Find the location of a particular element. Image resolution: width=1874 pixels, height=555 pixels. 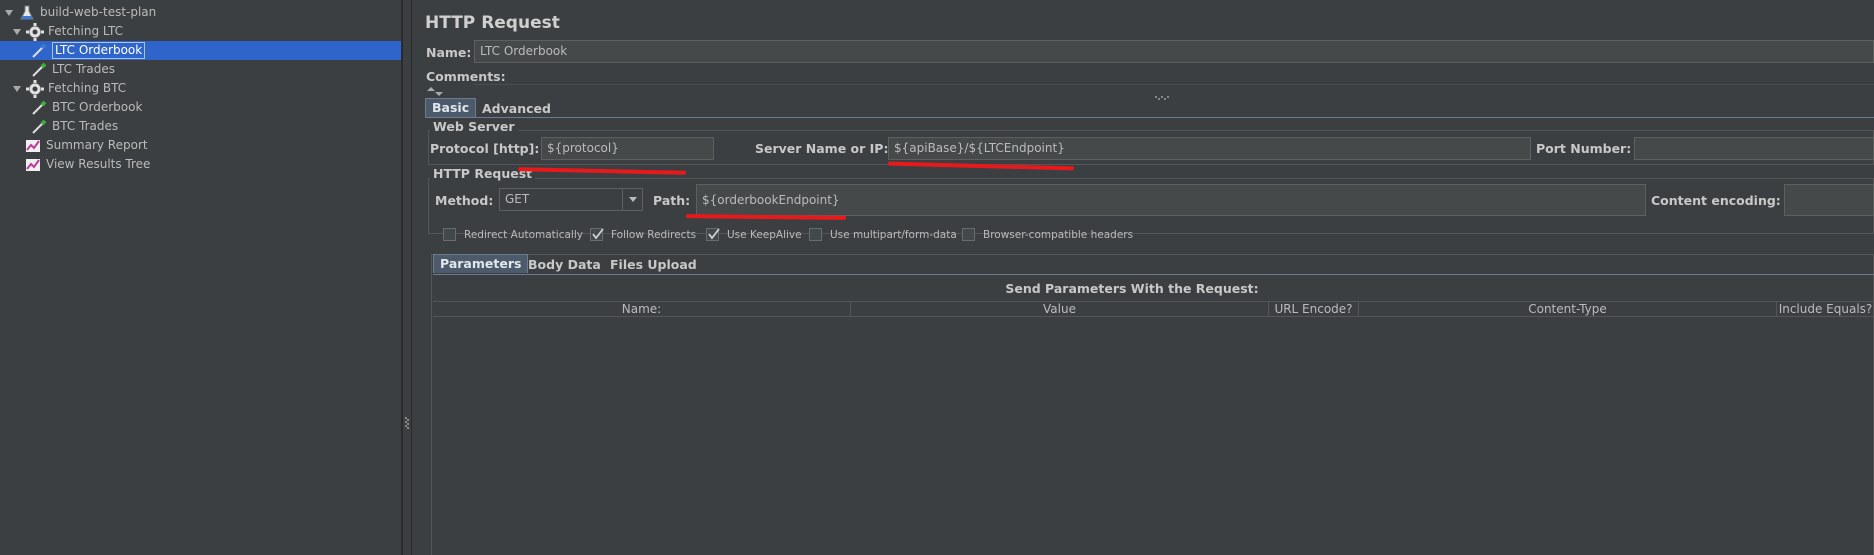

use-keepalive-checkbox: Use KeepAlive is located at coordinates (754, 234).